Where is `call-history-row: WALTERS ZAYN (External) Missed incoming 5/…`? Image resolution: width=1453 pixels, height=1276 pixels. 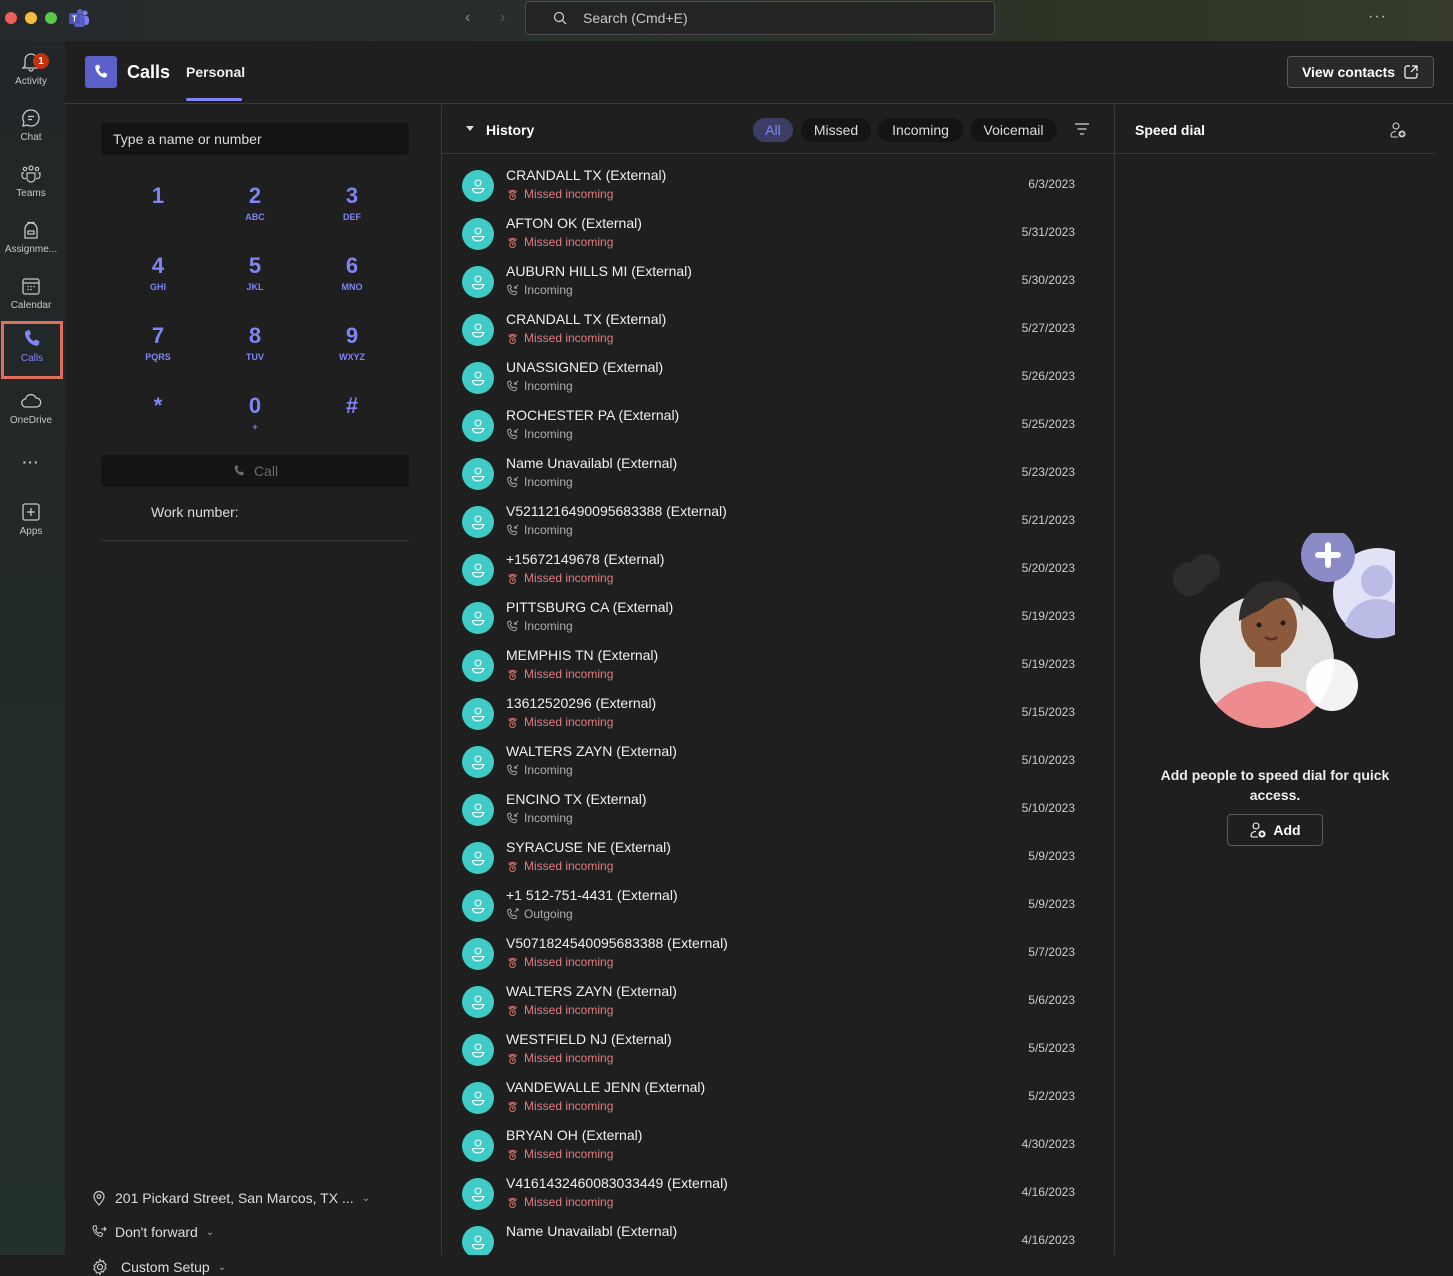
call-history-row: WALTERS ZAYN (External) Missed incoming 5/… is located at coordinates (778, 1001).